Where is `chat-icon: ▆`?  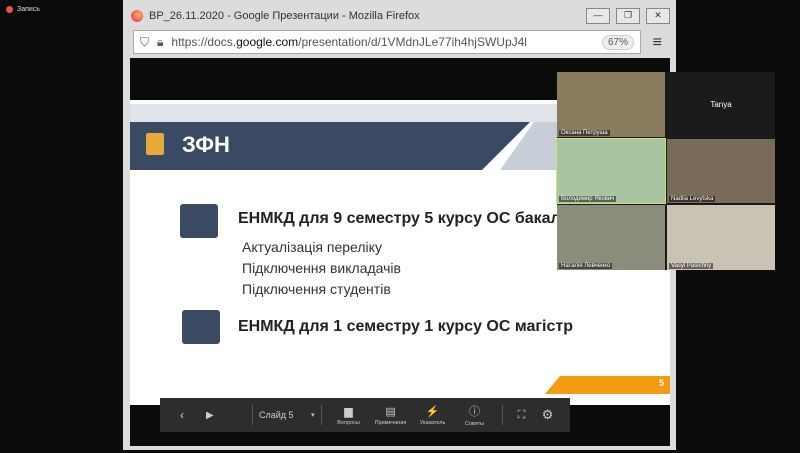
chat-icon: ▆ is located at coordinates (348, 411).